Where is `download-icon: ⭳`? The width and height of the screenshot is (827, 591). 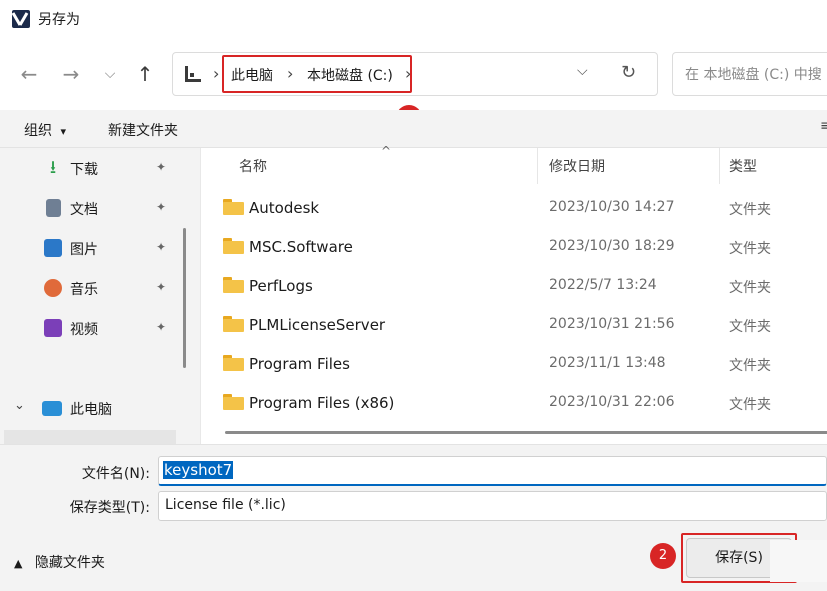 download-icon: ⭳ is located at coordinates (53, 167).